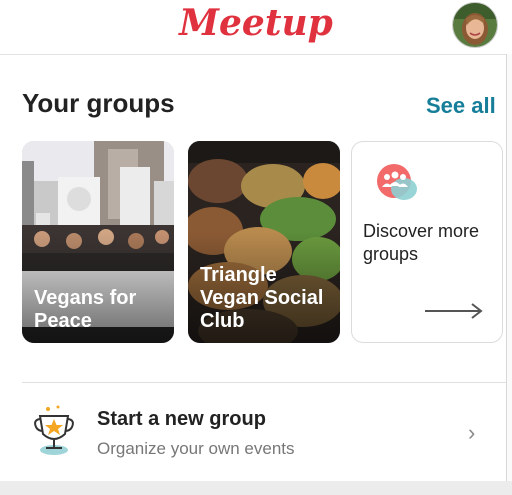 The image size is (512, 495). Describe the element at coordinates (264, 382) in the screenshot. I see `section-divider` at that location.